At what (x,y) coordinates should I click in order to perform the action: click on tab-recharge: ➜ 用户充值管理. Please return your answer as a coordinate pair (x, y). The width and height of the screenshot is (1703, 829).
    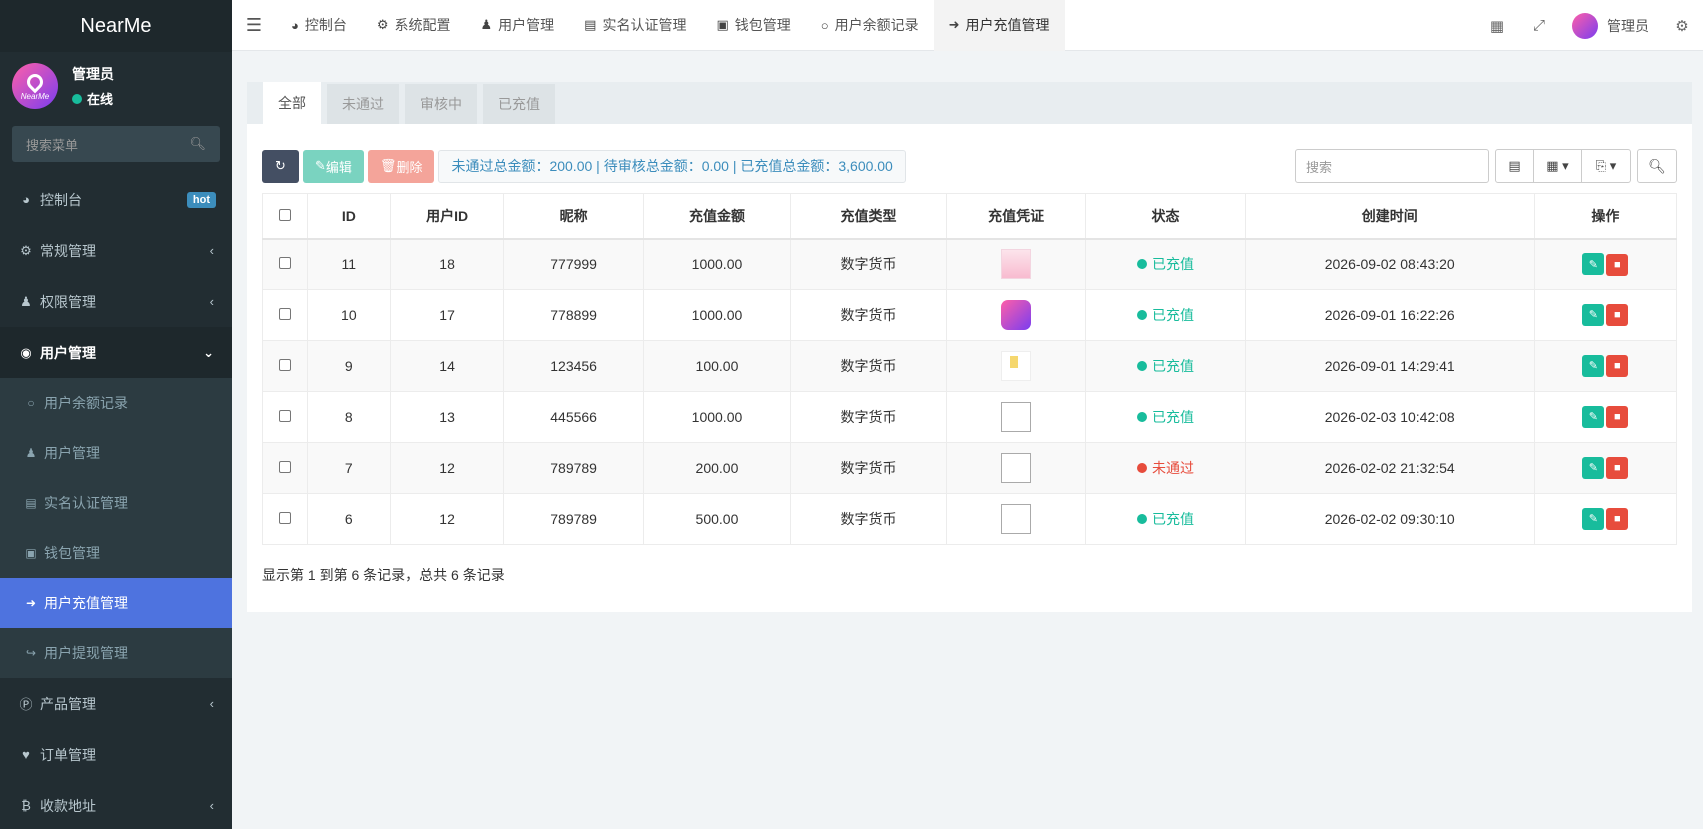
    Looking at the image, I should click on (999, 25).